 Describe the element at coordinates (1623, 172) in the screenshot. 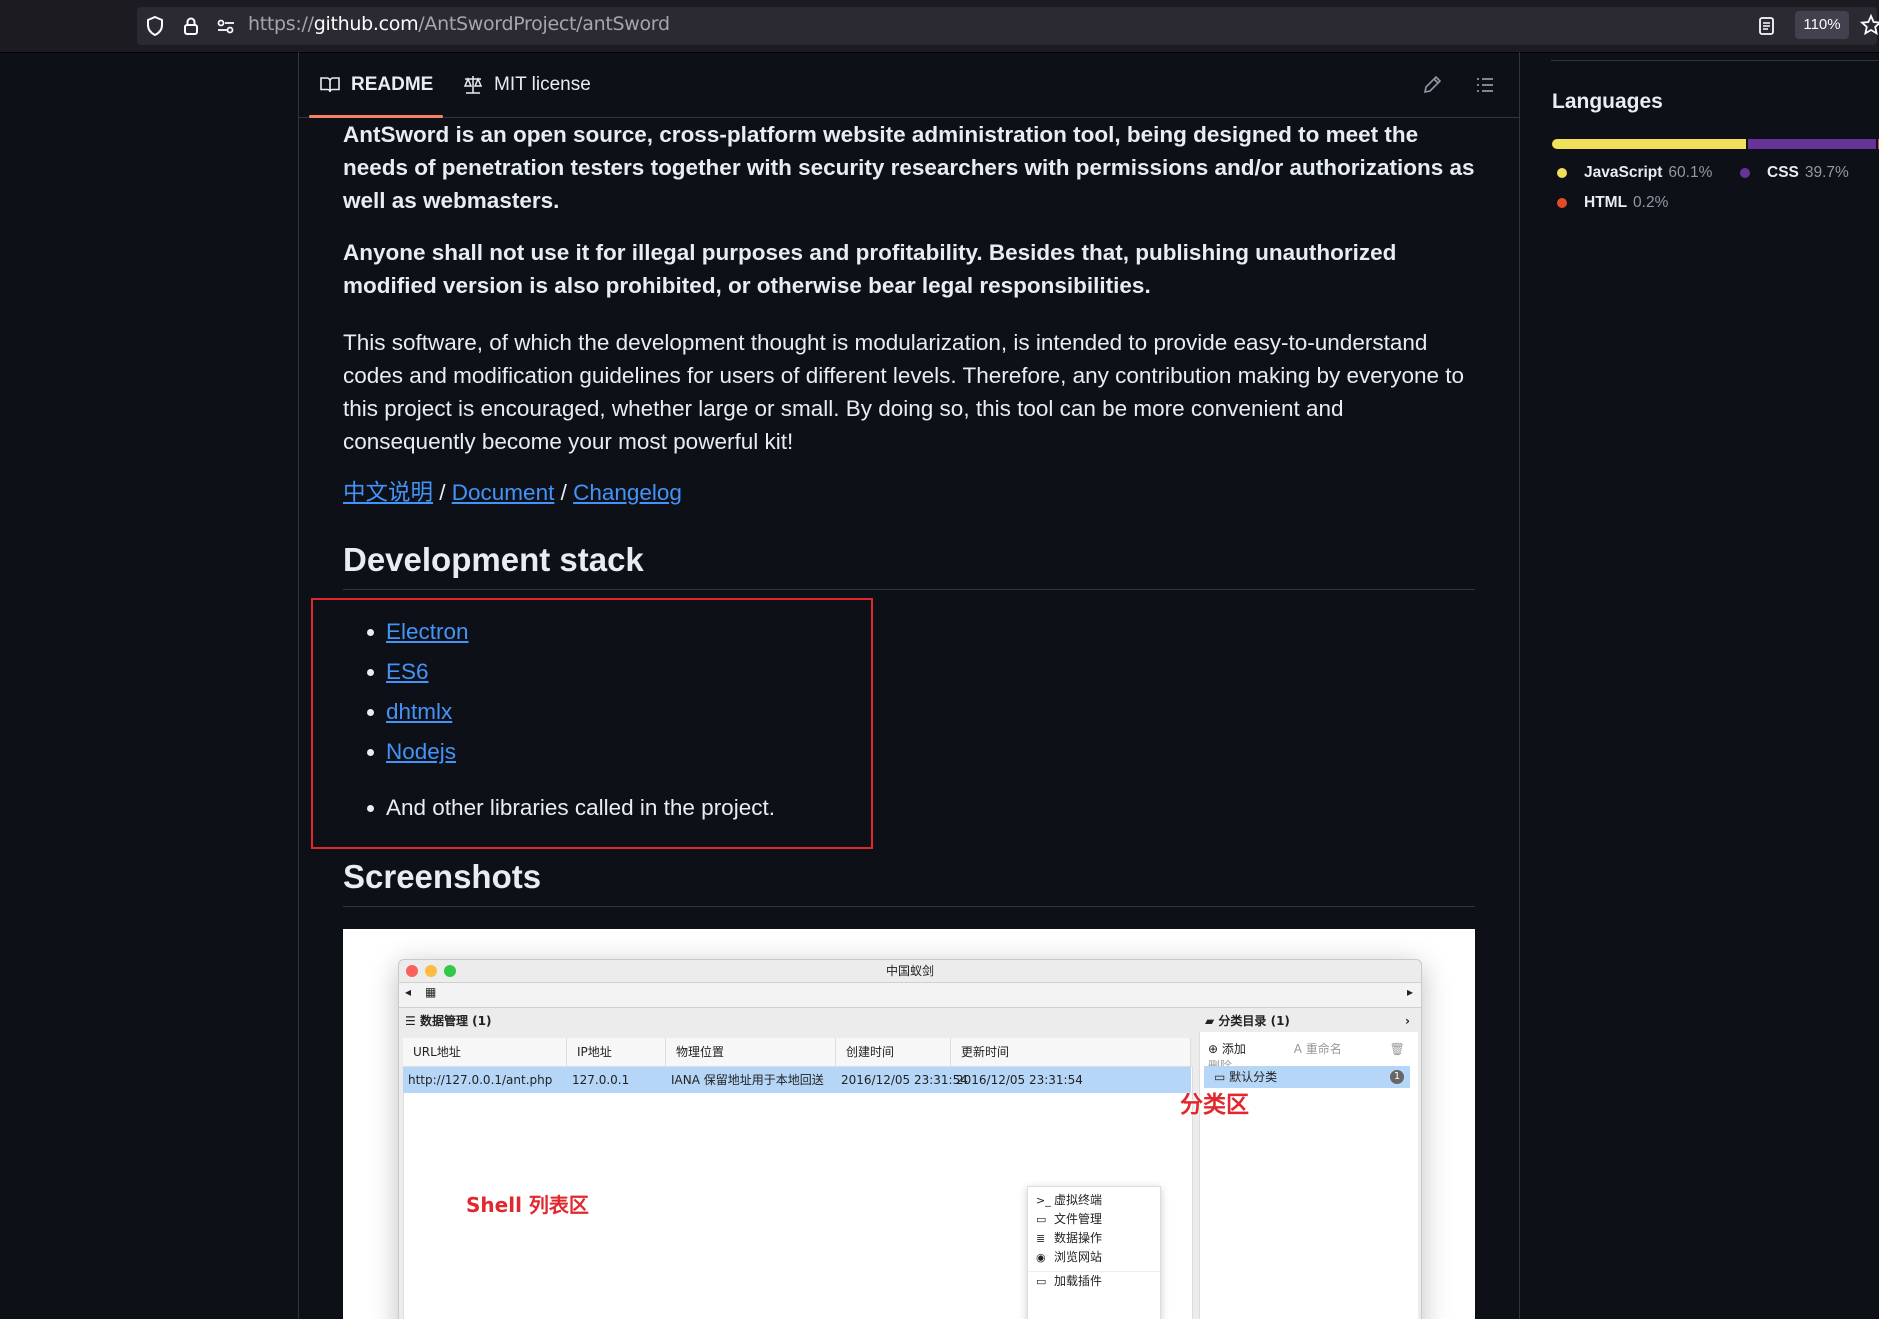

I see `language-name: JavaScript` at that location.